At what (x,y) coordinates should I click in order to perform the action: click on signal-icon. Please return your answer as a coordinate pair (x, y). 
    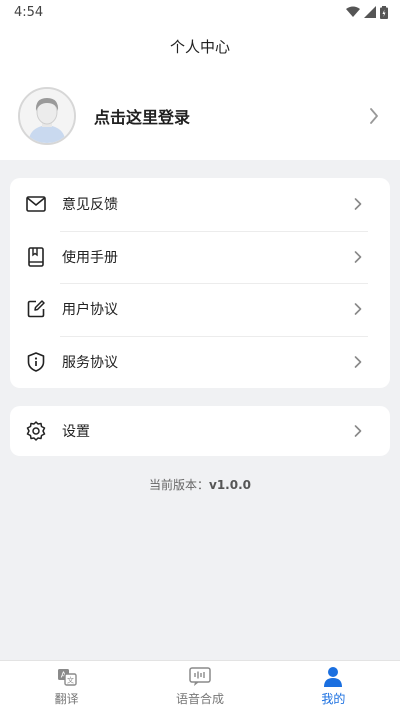
    Looking at the image, I should click on (370, 12).